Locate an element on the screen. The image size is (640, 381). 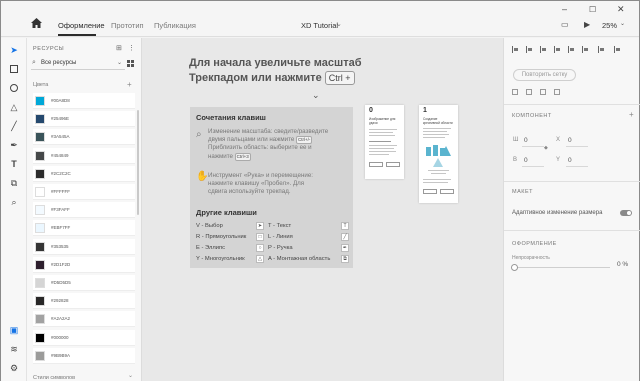
minimize-icon: – is located at coordinates (564, 9).